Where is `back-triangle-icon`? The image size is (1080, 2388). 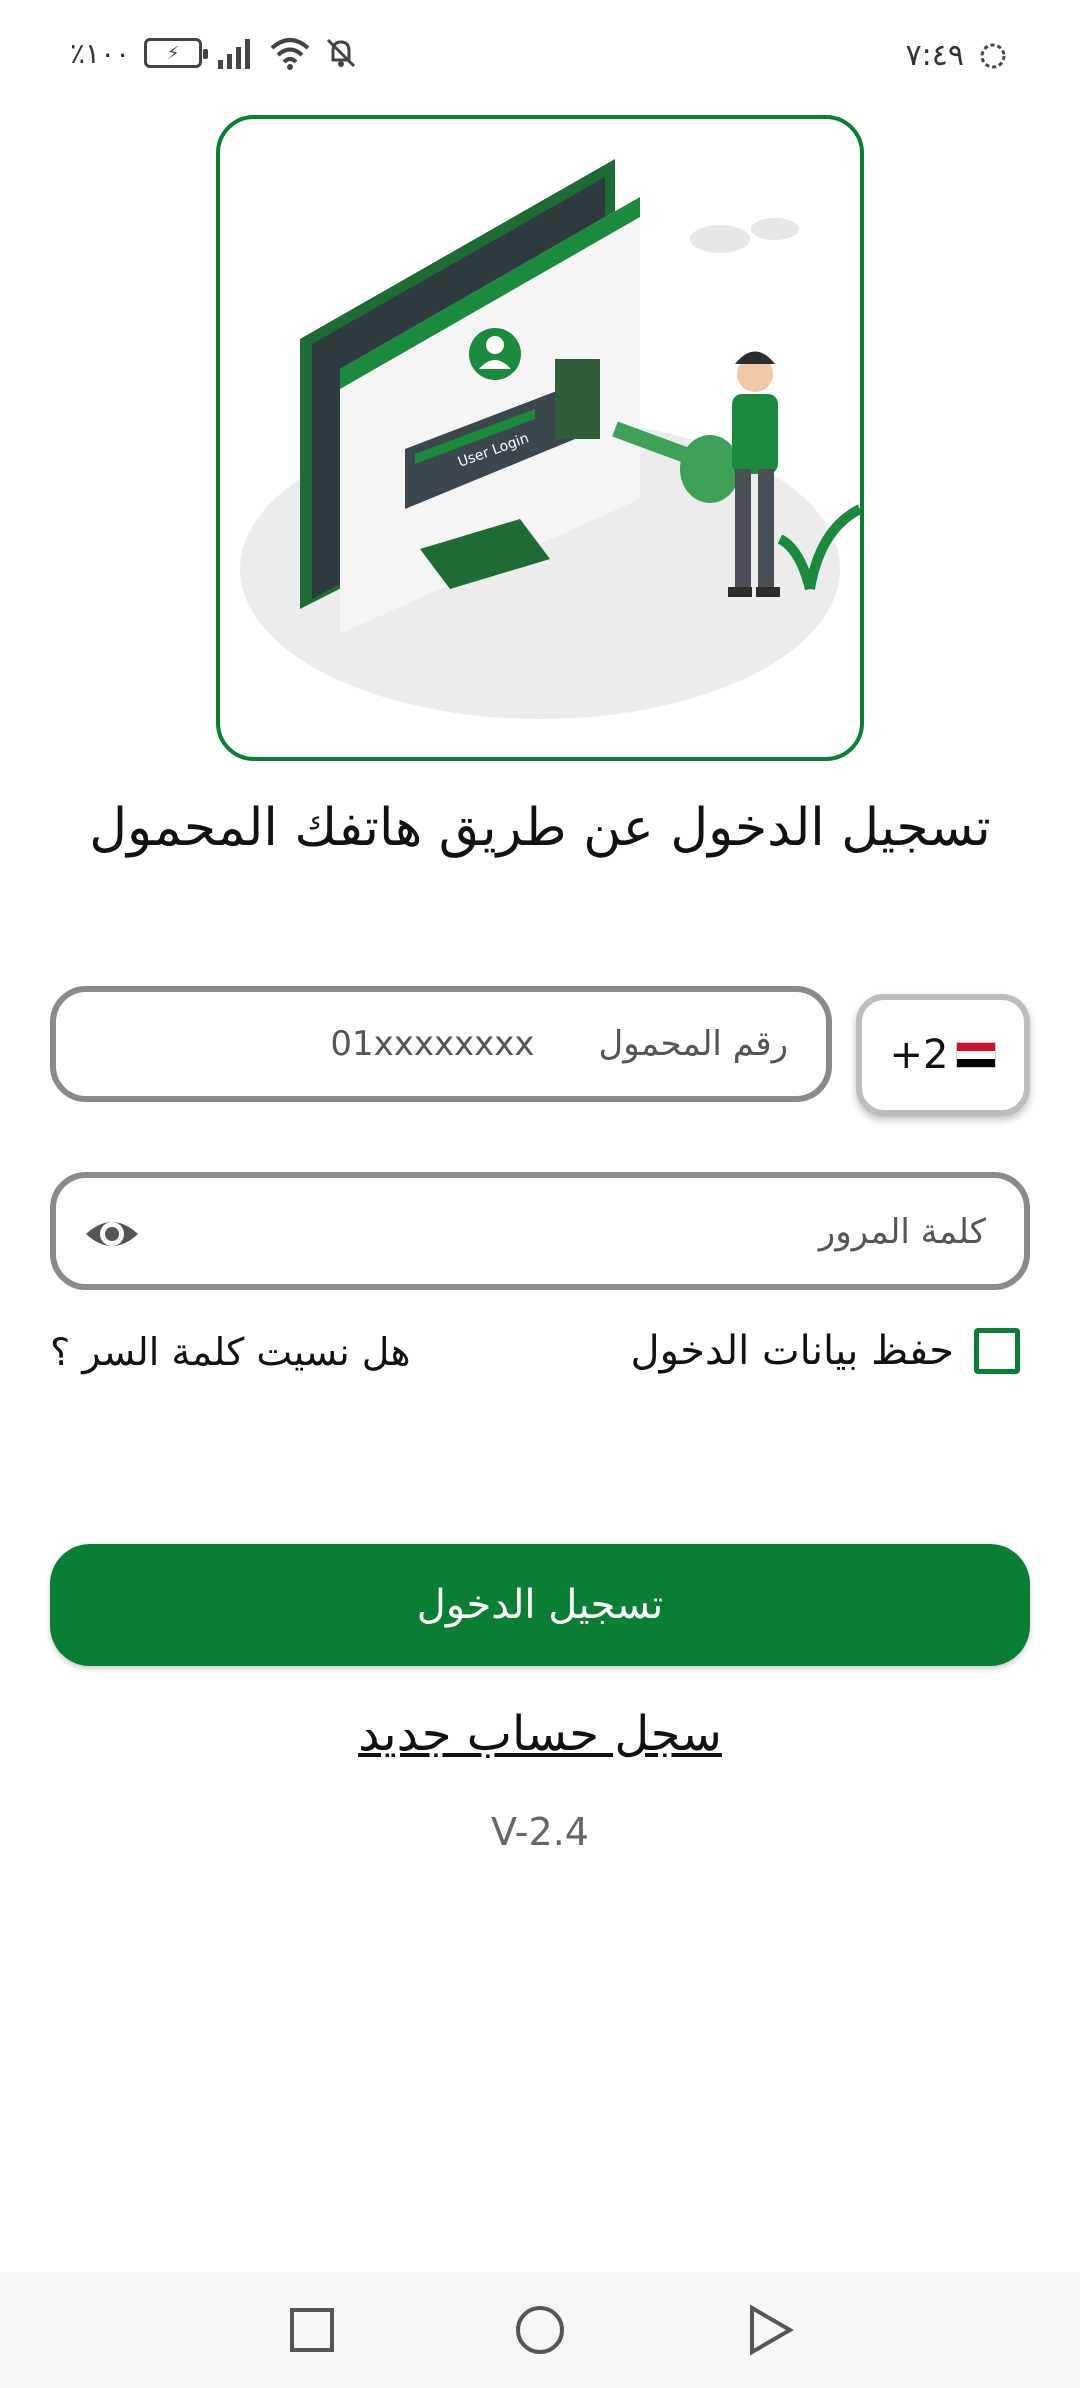
back-triangle-icon is located at coordinates (770, 2330).